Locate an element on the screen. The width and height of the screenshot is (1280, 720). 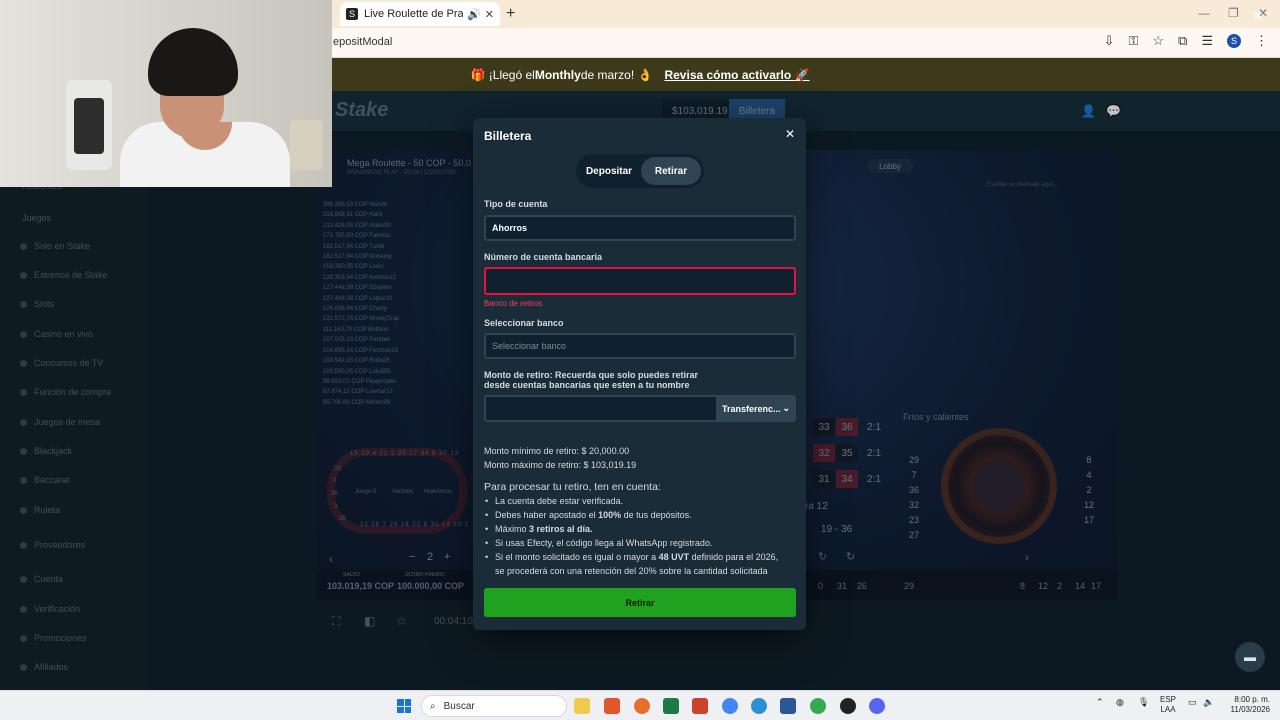
volume-icon: 🔈 is located at coordinates (1208, 702).